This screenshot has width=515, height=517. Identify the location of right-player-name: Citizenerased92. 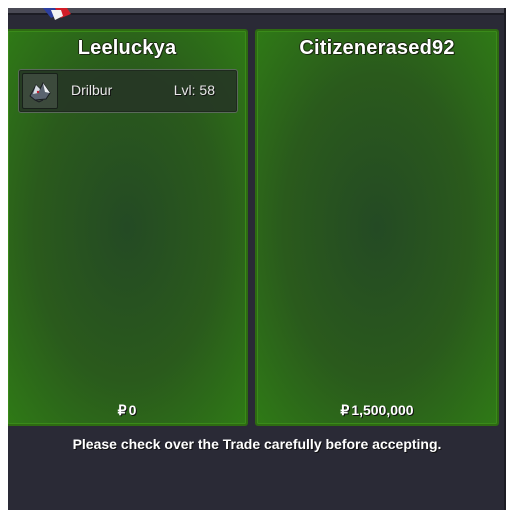
(377, 48).